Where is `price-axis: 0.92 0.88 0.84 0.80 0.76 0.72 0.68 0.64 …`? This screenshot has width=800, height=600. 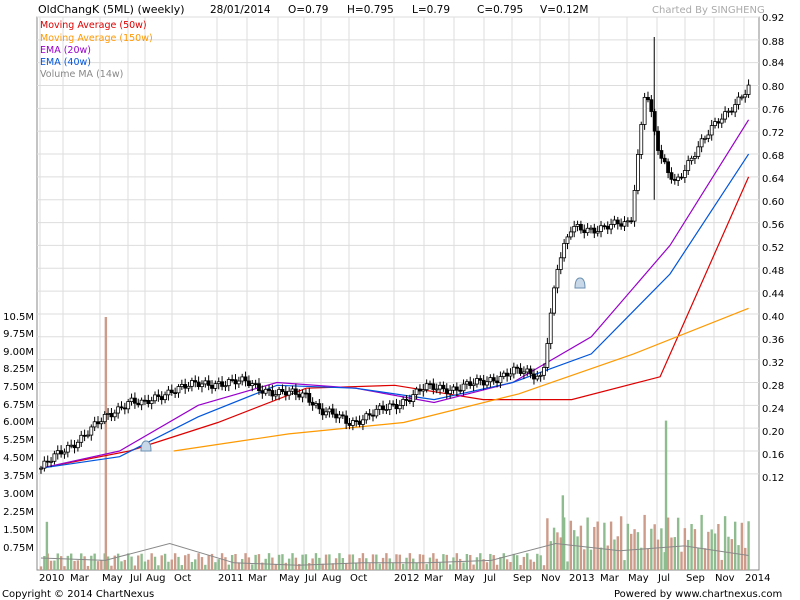
price-axis: 0.92 0.88 0.84 0.80 0.76 0.72 0.68 0.64 … is located at coordinates (773, 248).